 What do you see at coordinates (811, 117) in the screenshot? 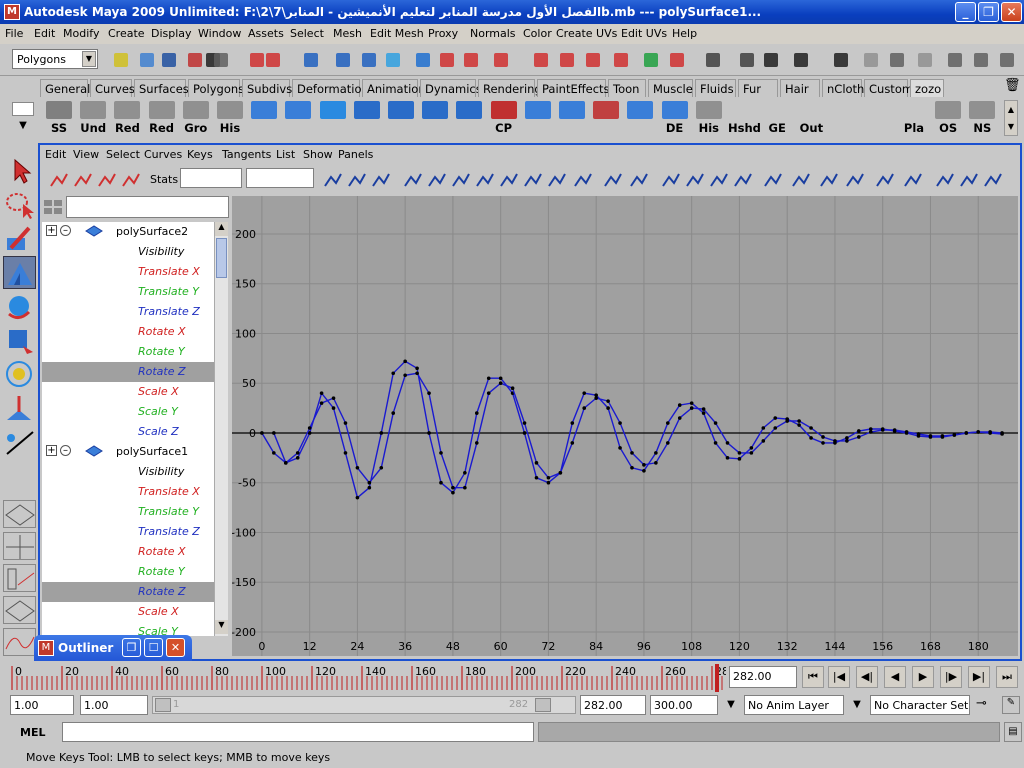
I see `shelf-button-out: Out` at bounding box center [811, 117].